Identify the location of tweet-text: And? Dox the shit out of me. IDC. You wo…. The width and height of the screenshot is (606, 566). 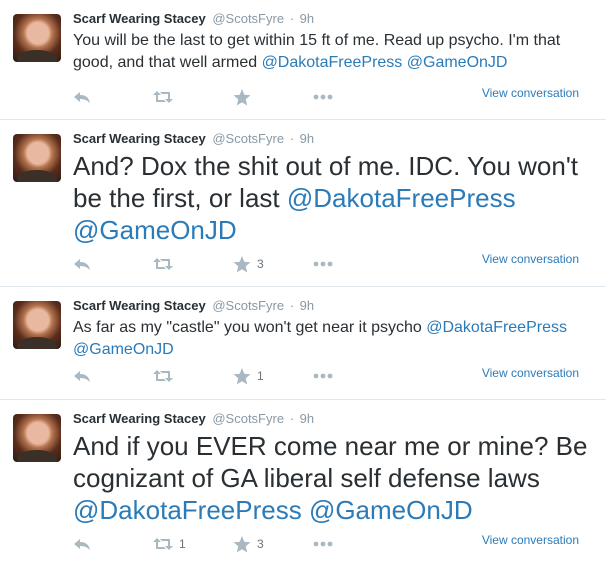
(332, 198).